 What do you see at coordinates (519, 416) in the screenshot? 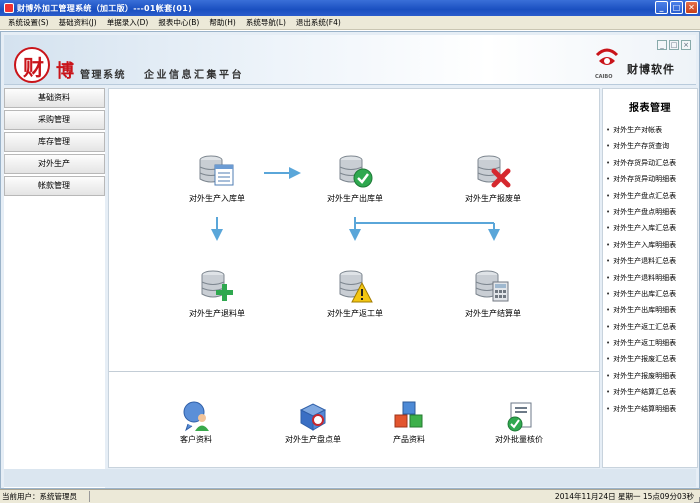
I see `price-check-icon` at bounding box center [519, 416].